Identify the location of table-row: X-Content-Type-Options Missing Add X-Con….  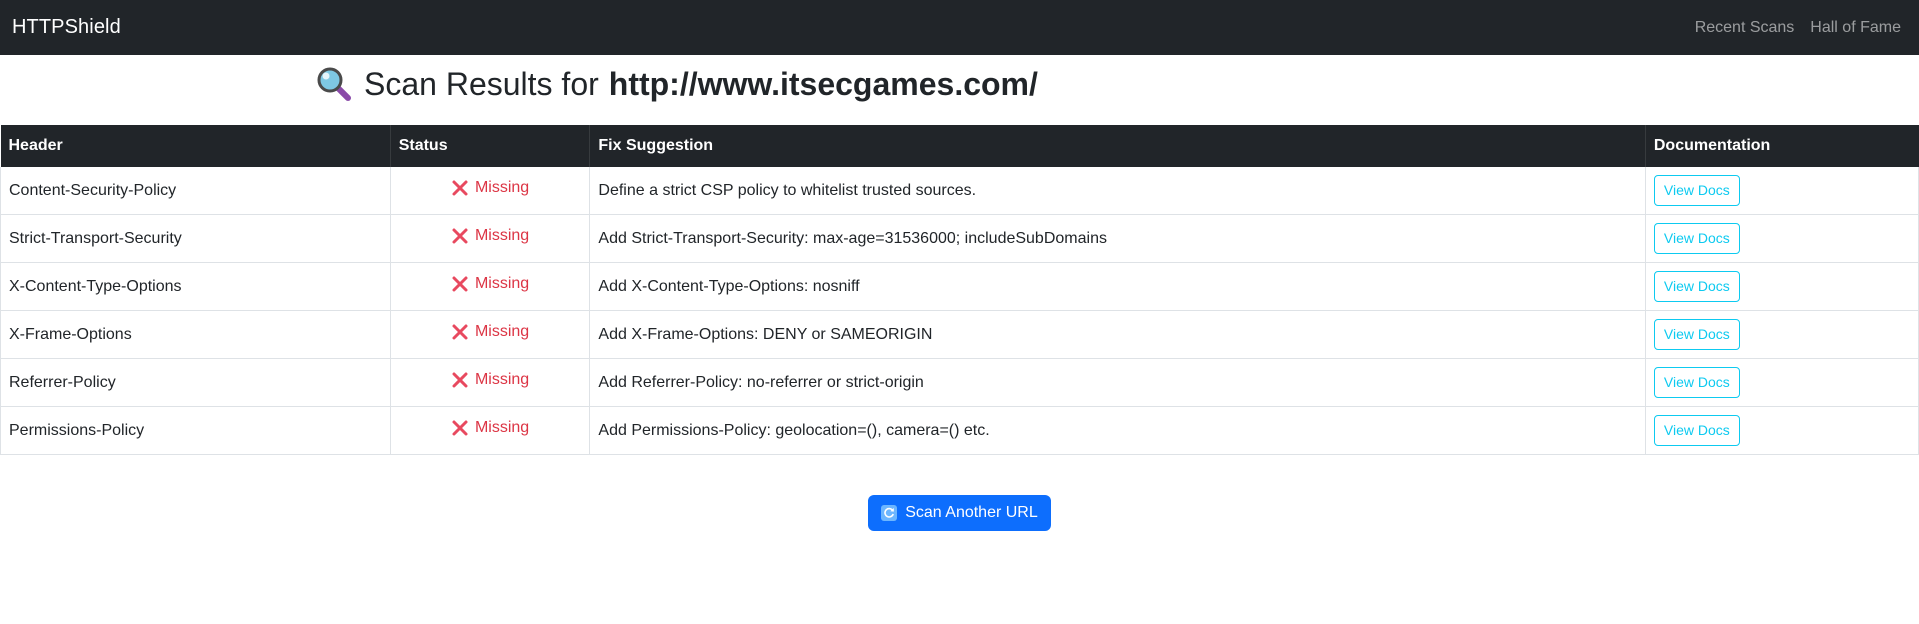
(959, 286).